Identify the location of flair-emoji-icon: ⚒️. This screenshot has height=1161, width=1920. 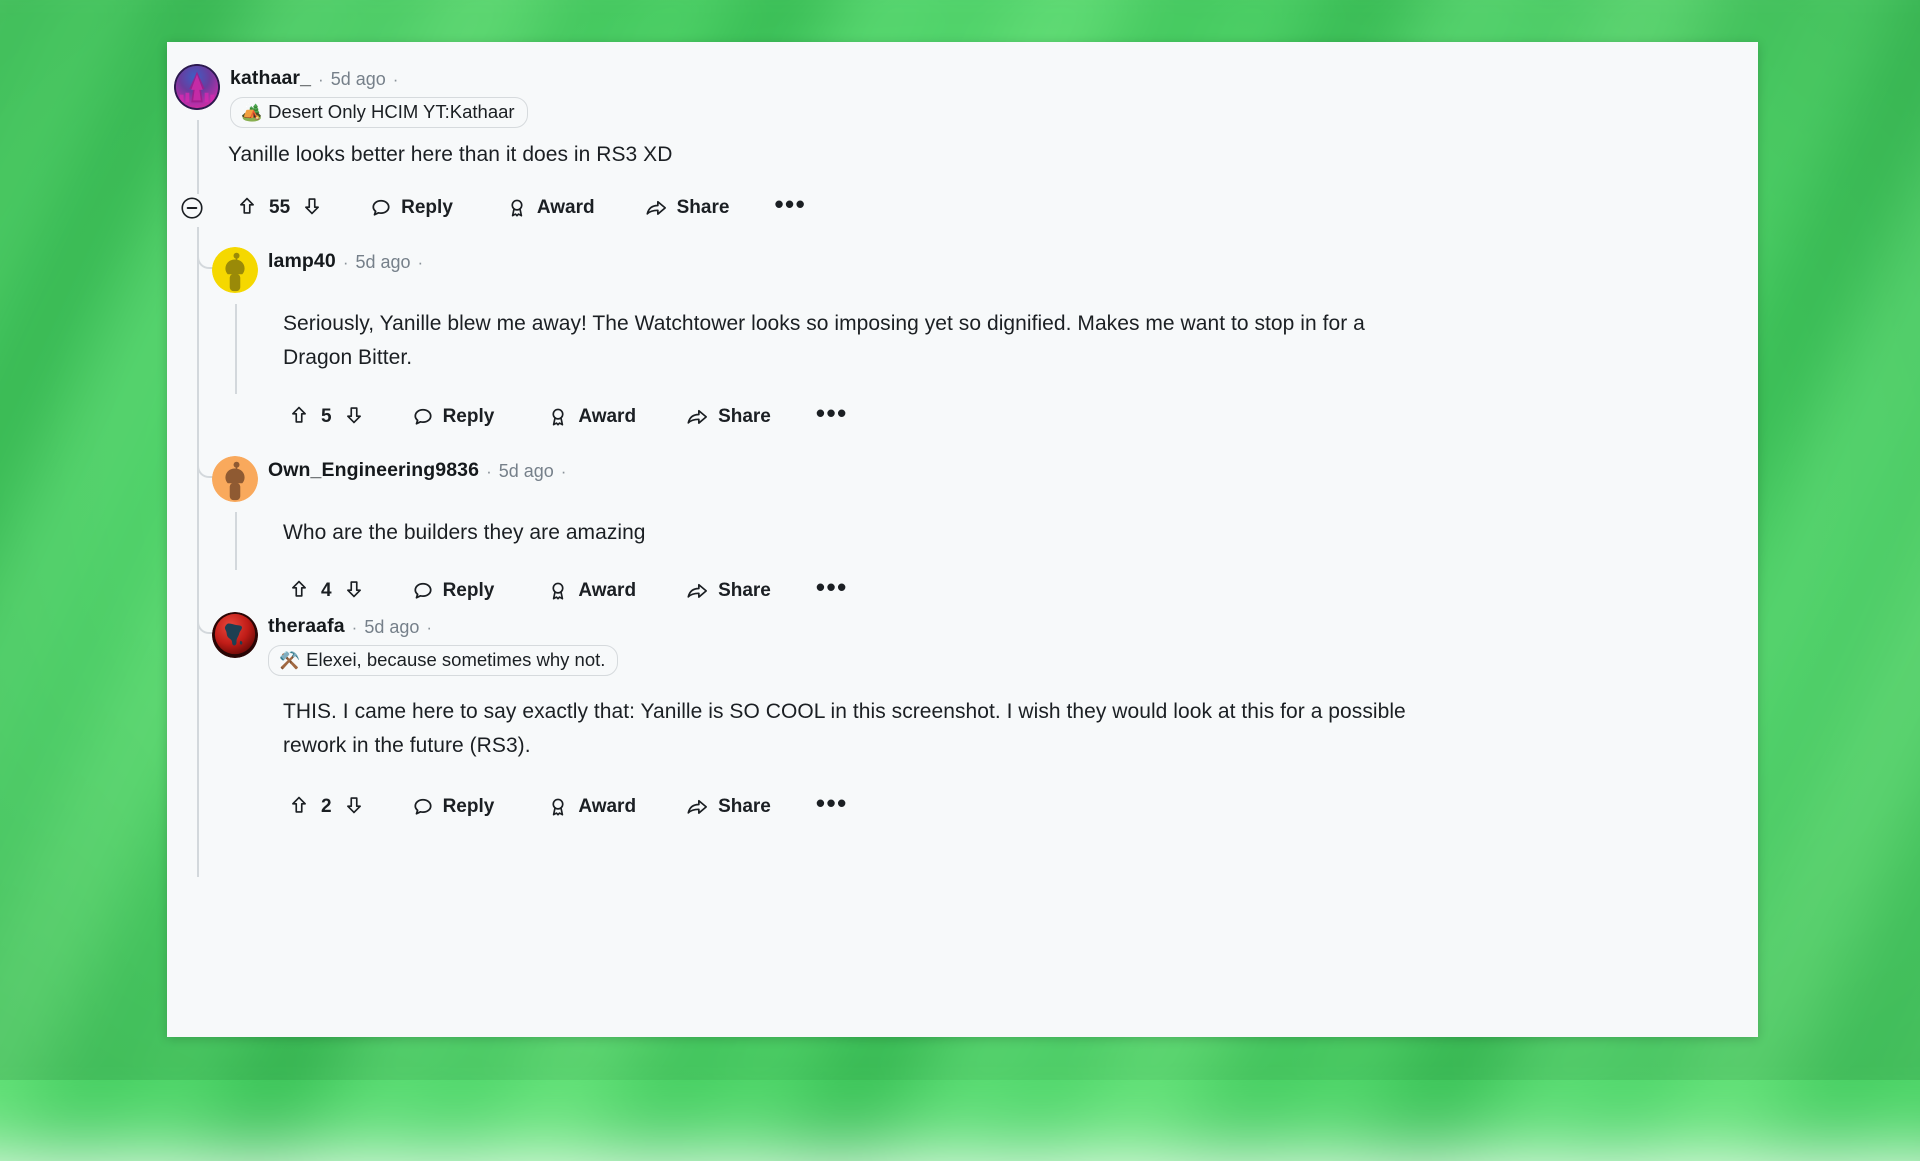
(289, 660).